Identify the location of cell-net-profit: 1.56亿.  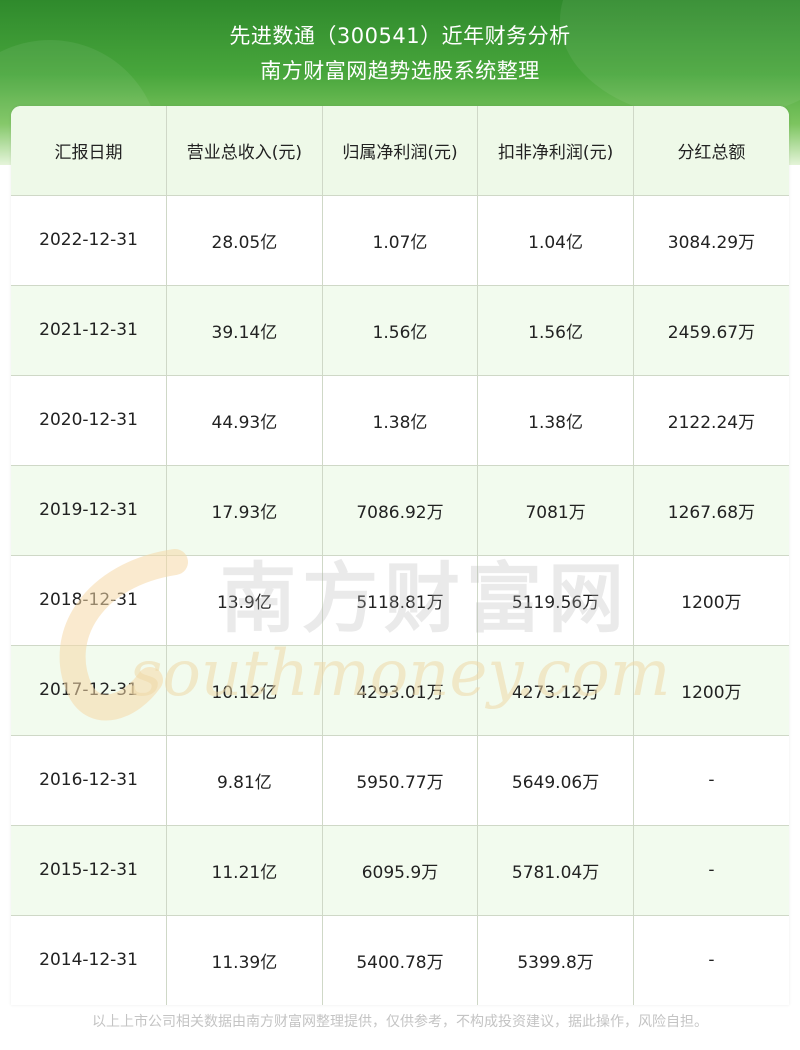
(400, 330).